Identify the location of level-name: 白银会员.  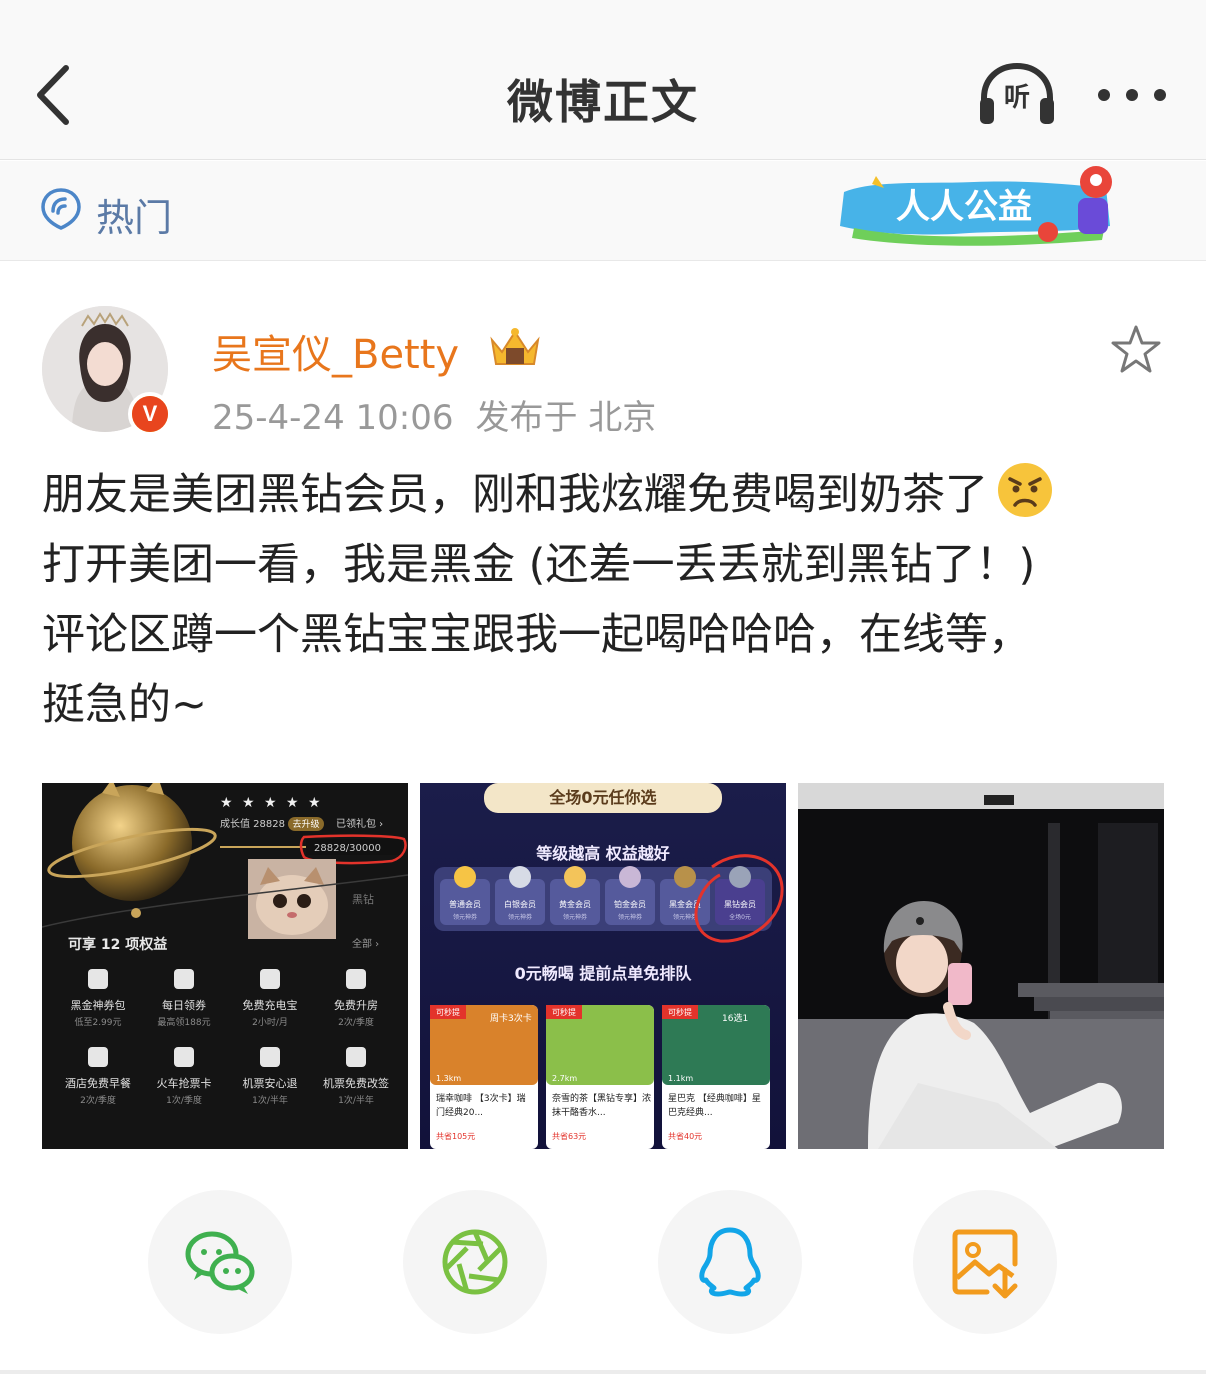
(520, 904).